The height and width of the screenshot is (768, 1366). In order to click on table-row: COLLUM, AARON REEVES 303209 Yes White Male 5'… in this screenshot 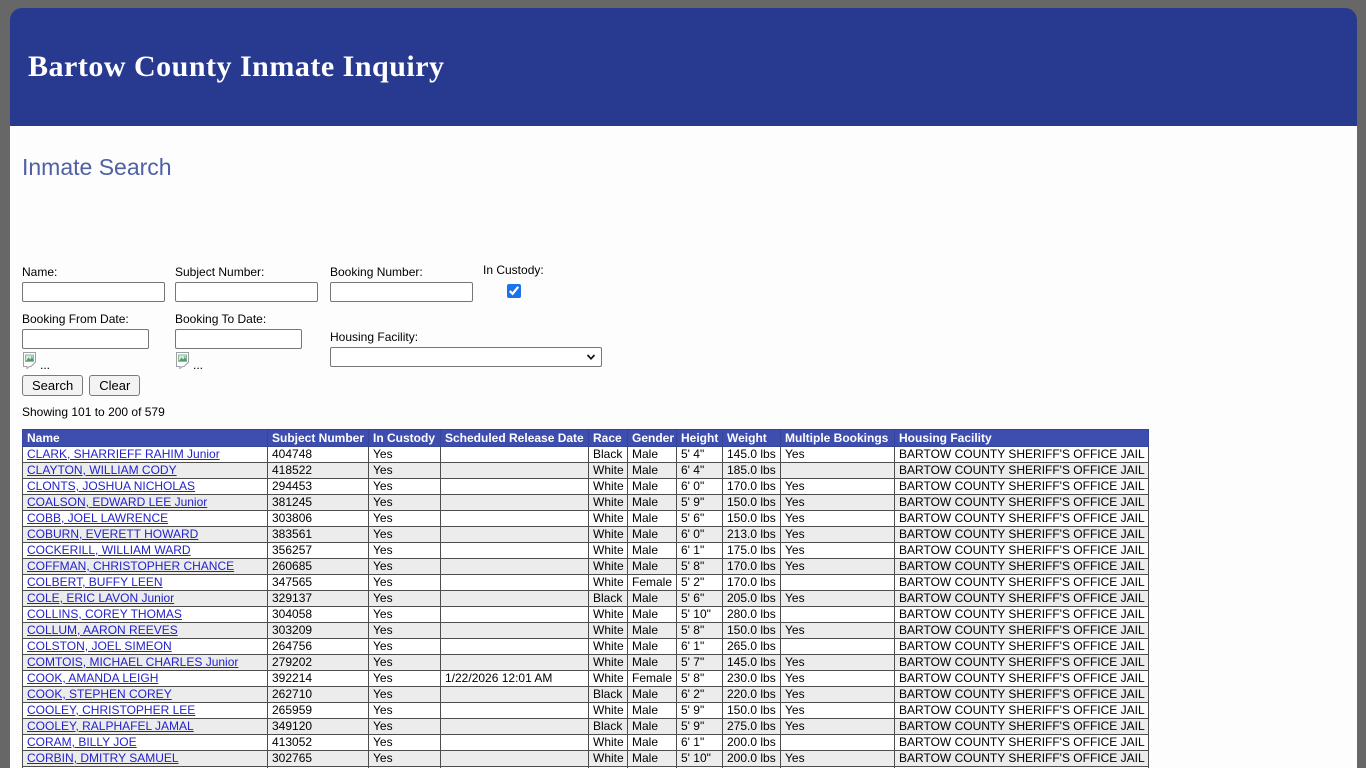, I will do `click(585, 630)`.